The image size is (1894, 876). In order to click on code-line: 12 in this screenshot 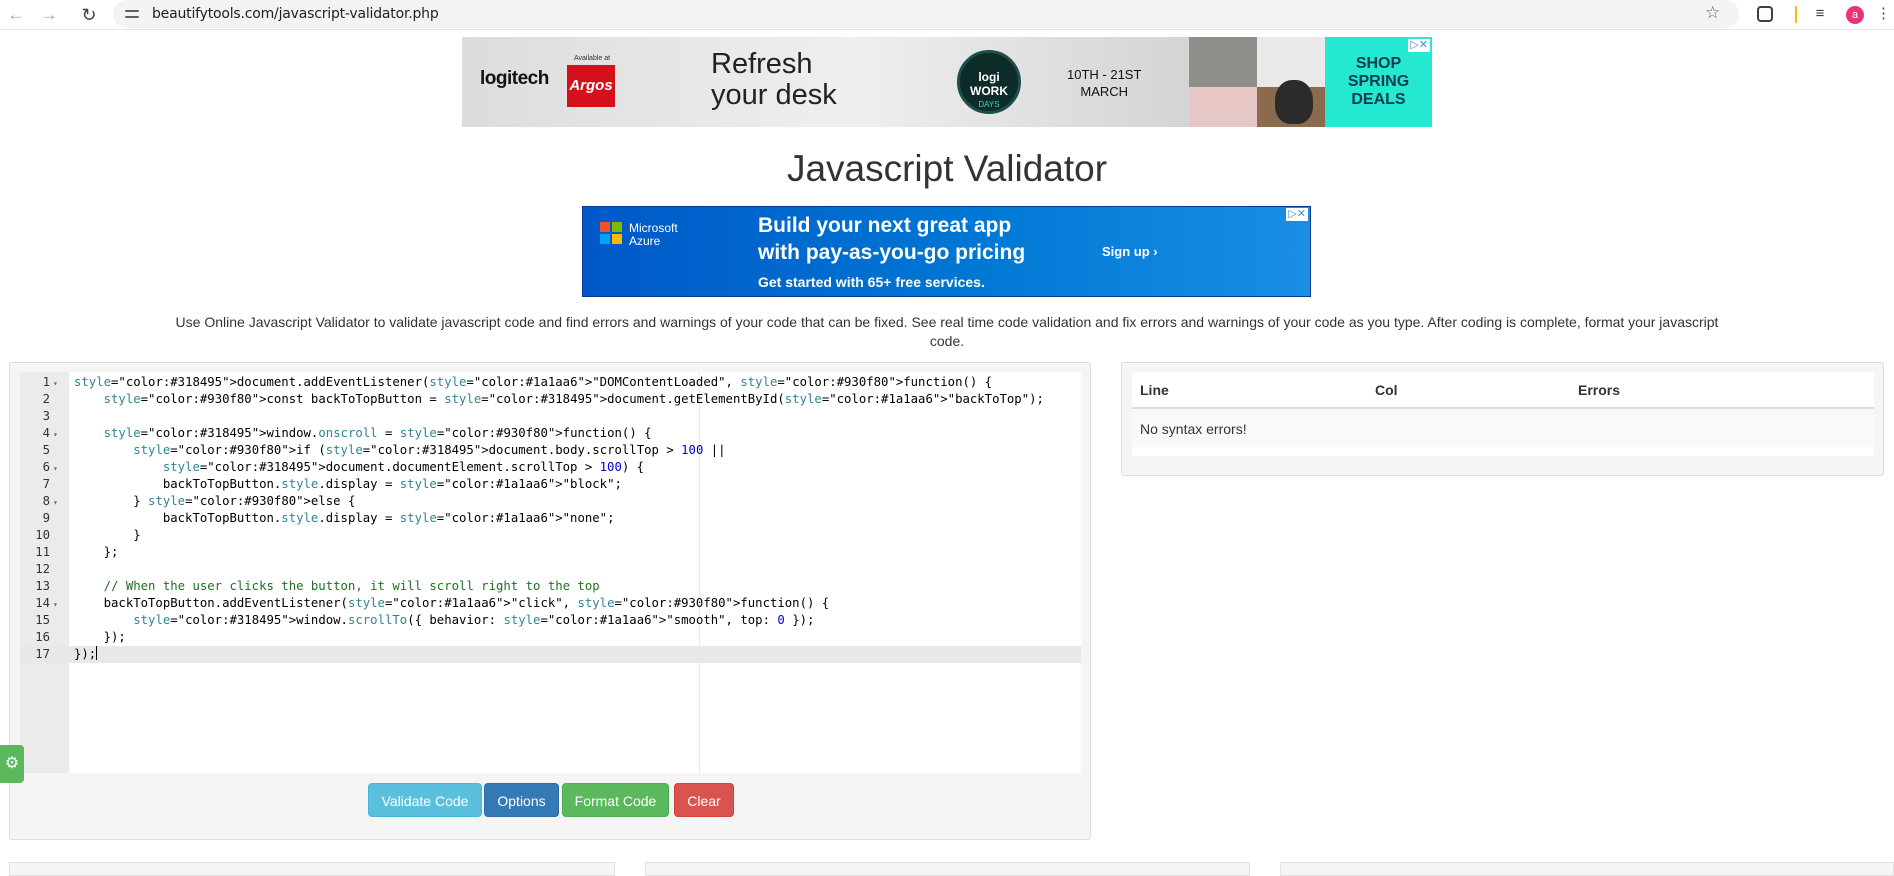, I will do `click(550, 569)`.